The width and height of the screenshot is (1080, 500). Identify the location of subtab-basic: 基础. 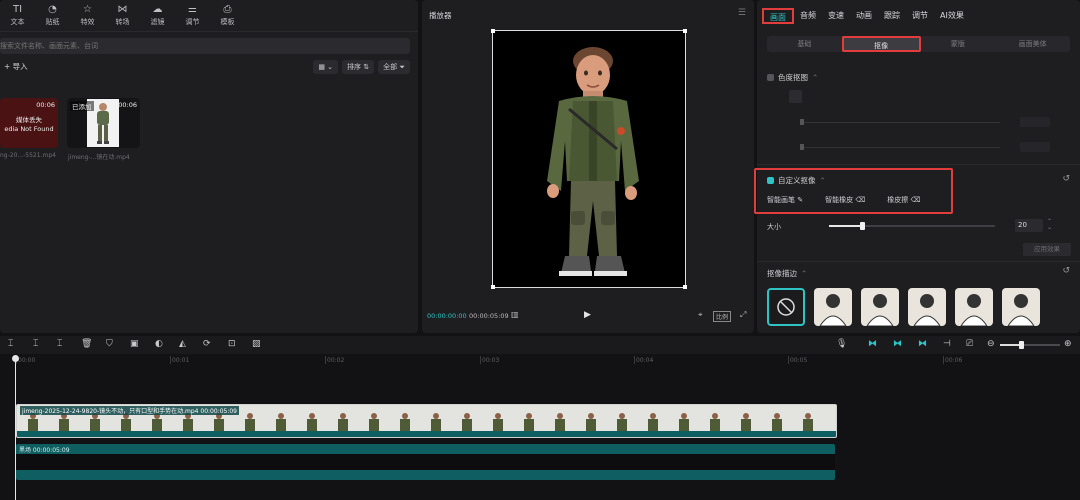
(804, 44).